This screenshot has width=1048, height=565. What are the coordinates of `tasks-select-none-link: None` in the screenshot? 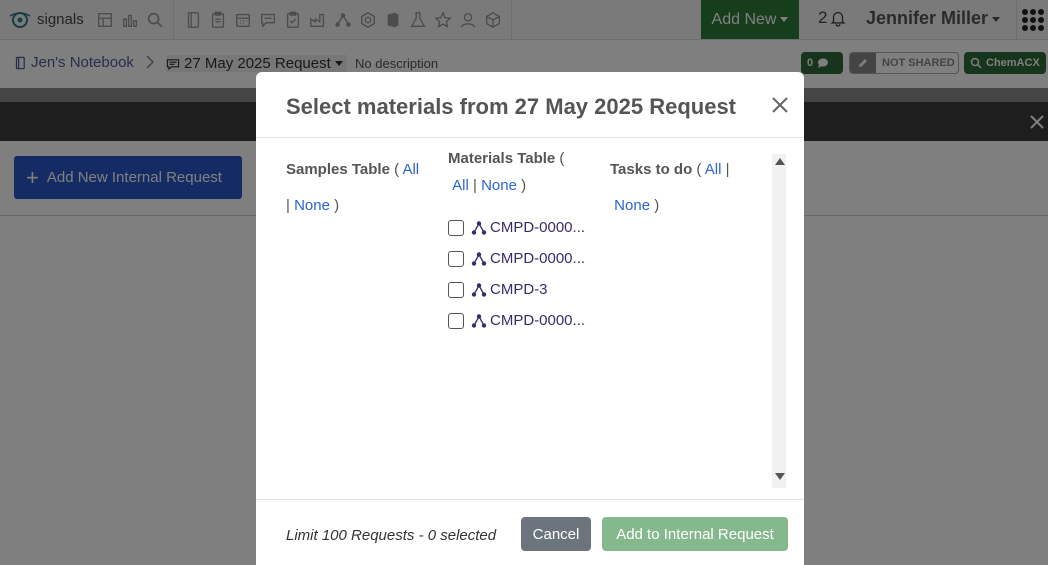 It's located at (632, 205).